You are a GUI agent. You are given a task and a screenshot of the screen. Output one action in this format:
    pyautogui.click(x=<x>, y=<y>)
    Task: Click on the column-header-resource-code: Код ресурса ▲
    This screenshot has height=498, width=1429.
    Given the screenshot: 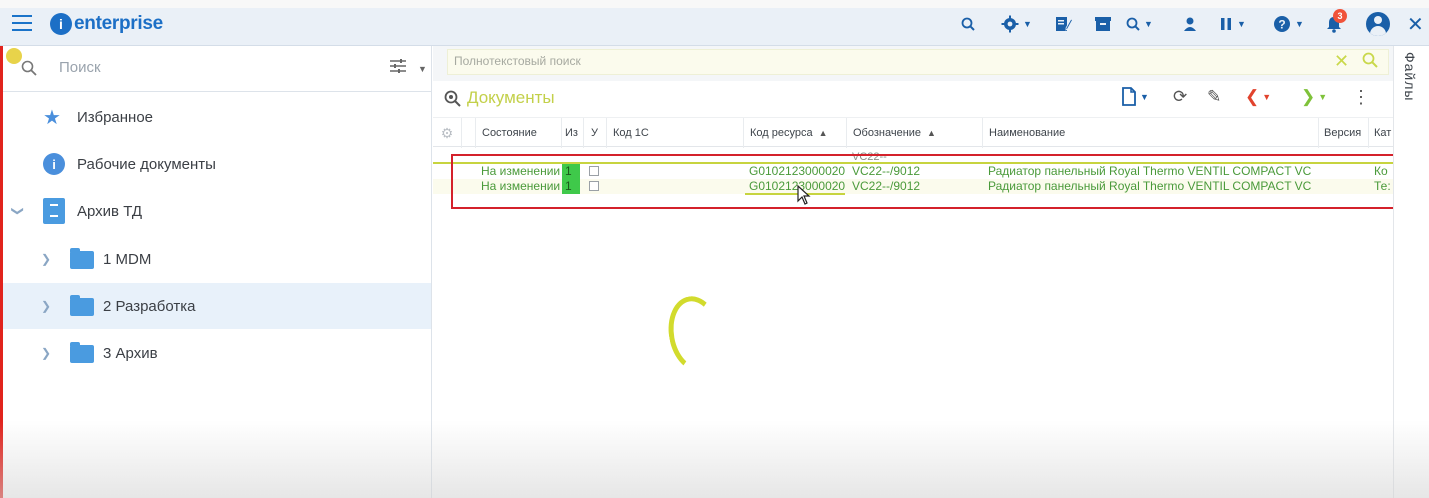 What is the action you would take?
    pyautogui.click(x=794, y=133)
    